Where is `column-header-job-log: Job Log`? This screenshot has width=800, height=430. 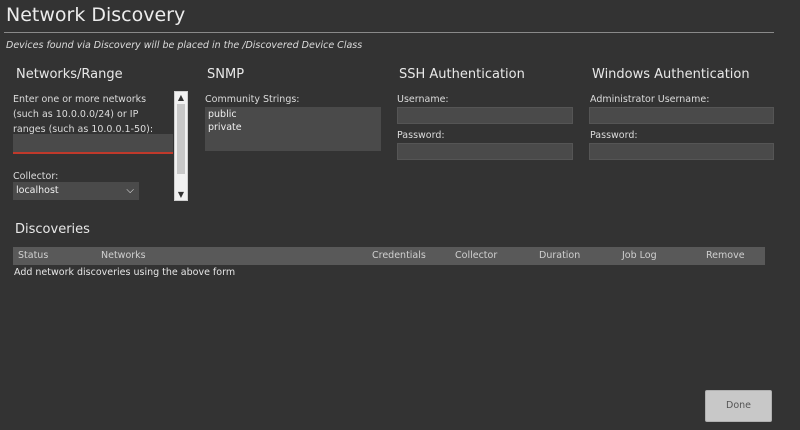
column-header-job-log: Job Log is located at coordinates (639, 256).